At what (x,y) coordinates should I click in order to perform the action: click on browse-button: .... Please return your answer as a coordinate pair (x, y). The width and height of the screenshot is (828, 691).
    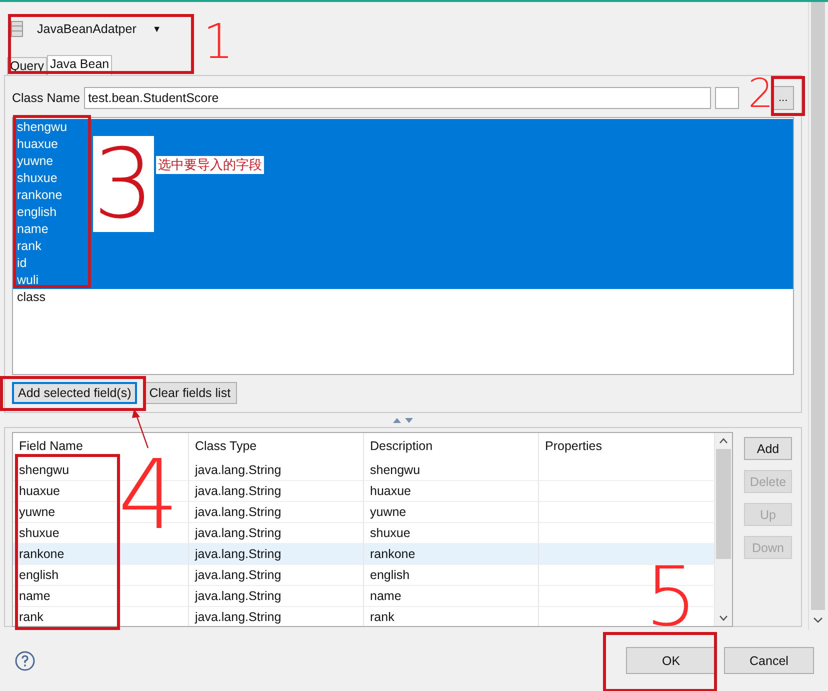
    Looking at the image, I should click on (783, 98).